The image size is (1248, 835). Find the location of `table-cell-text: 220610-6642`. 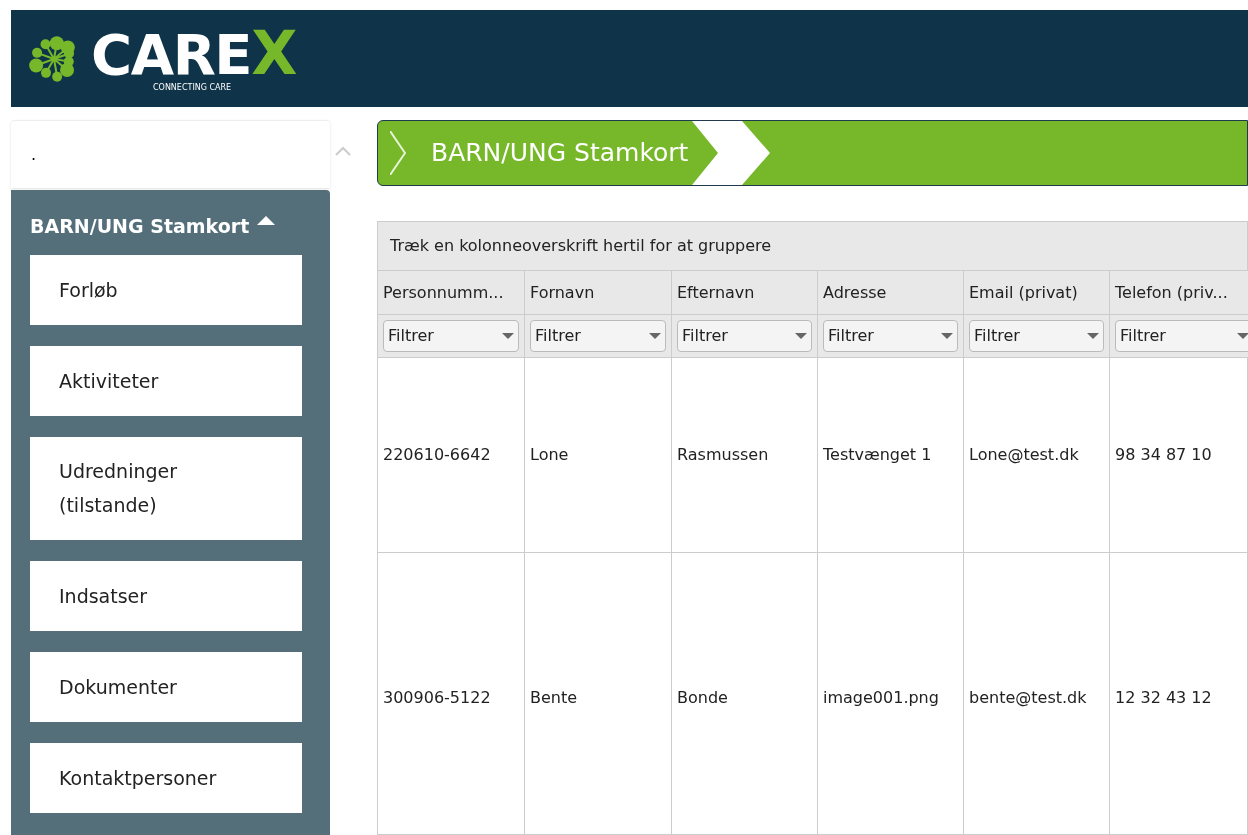

table-cell-text: 220610-6642 is located at coordinates (437, 455).